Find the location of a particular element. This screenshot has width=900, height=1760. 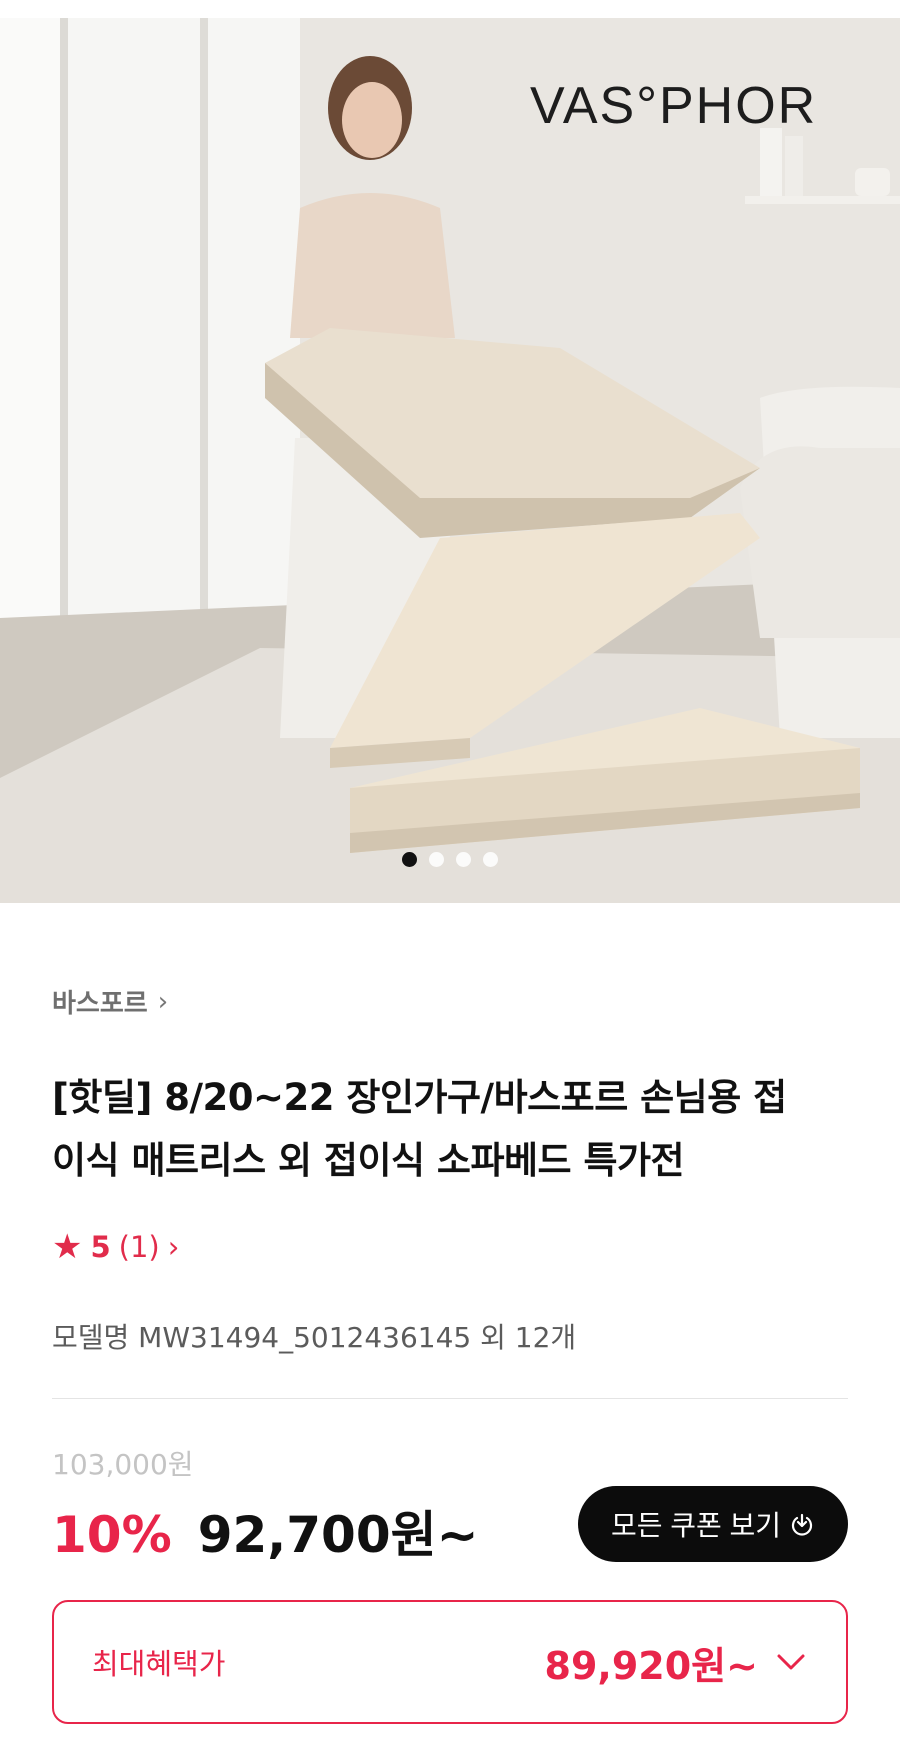

original-price: 103,000원 is located at coordinates (123, 1464).